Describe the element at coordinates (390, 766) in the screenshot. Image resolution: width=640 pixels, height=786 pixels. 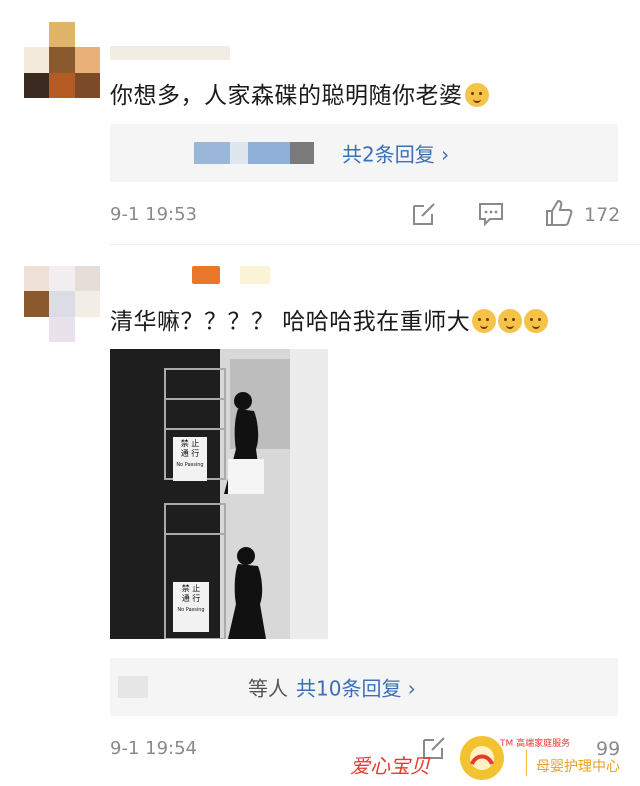
I see `watermark-left-text: 爱心宝贝` at that location.